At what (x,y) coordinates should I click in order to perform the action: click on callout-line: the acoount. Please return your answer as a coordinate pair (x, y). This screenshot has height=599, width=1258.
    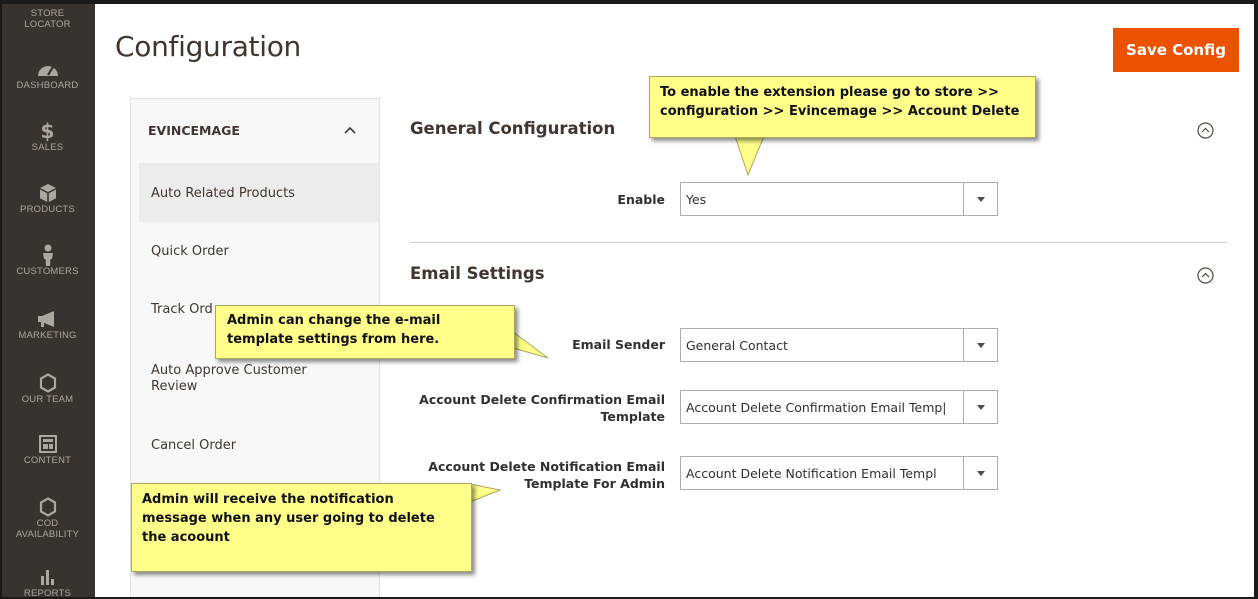
    Looking at the image, I should click on (186, 537).